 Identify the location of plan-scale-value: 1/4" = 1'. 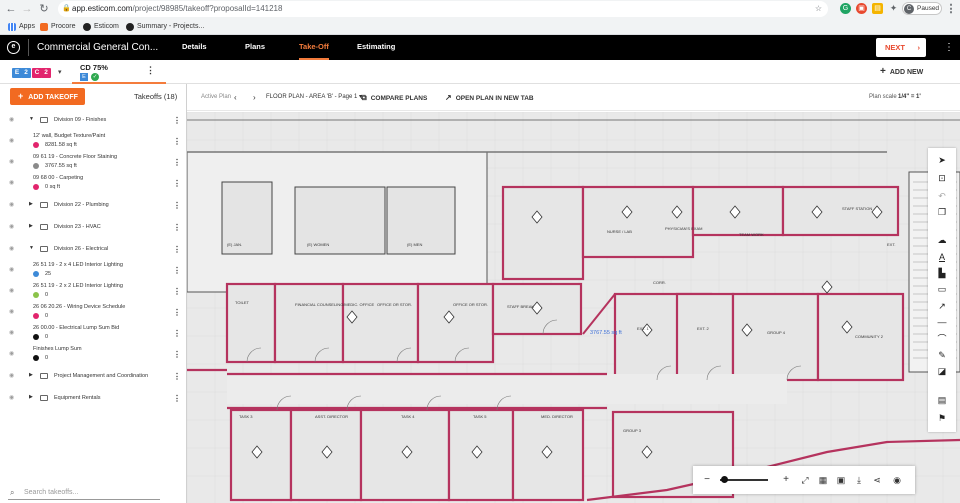
(909, 97).